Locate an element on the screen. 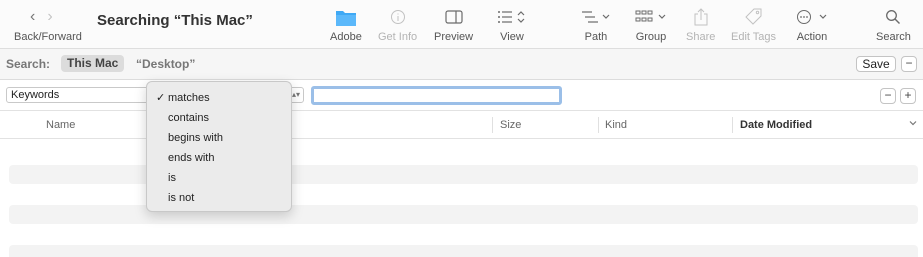  attribute-select: Keywords is located at coordinates (78, 95).